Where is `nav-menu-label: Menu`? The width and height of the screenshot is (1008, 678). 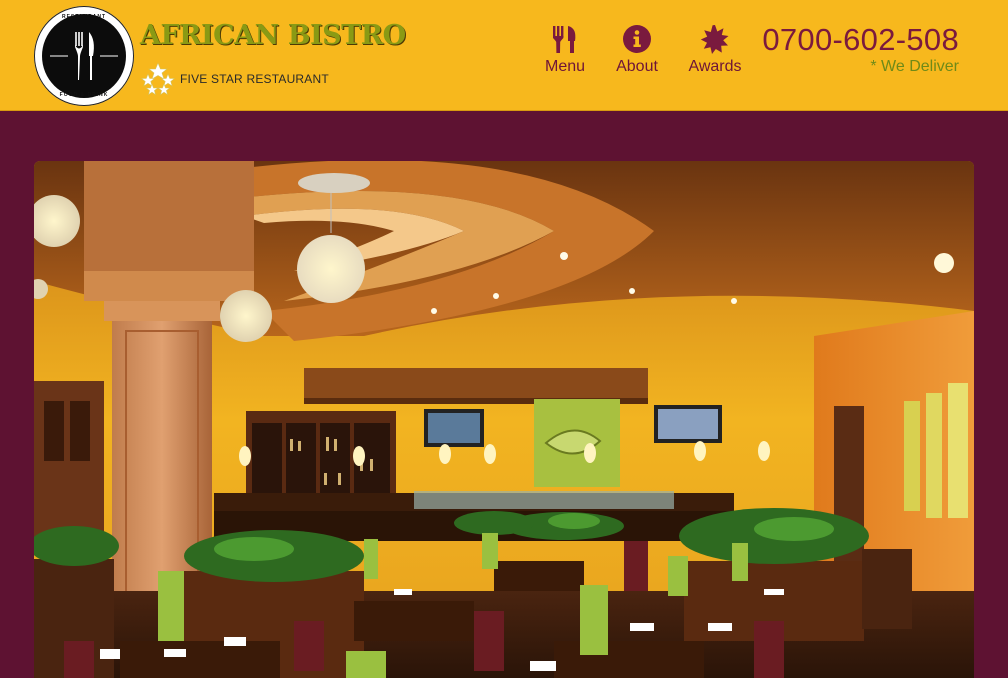 nav-menu-label: Menu is located at coordinates (565, 66).